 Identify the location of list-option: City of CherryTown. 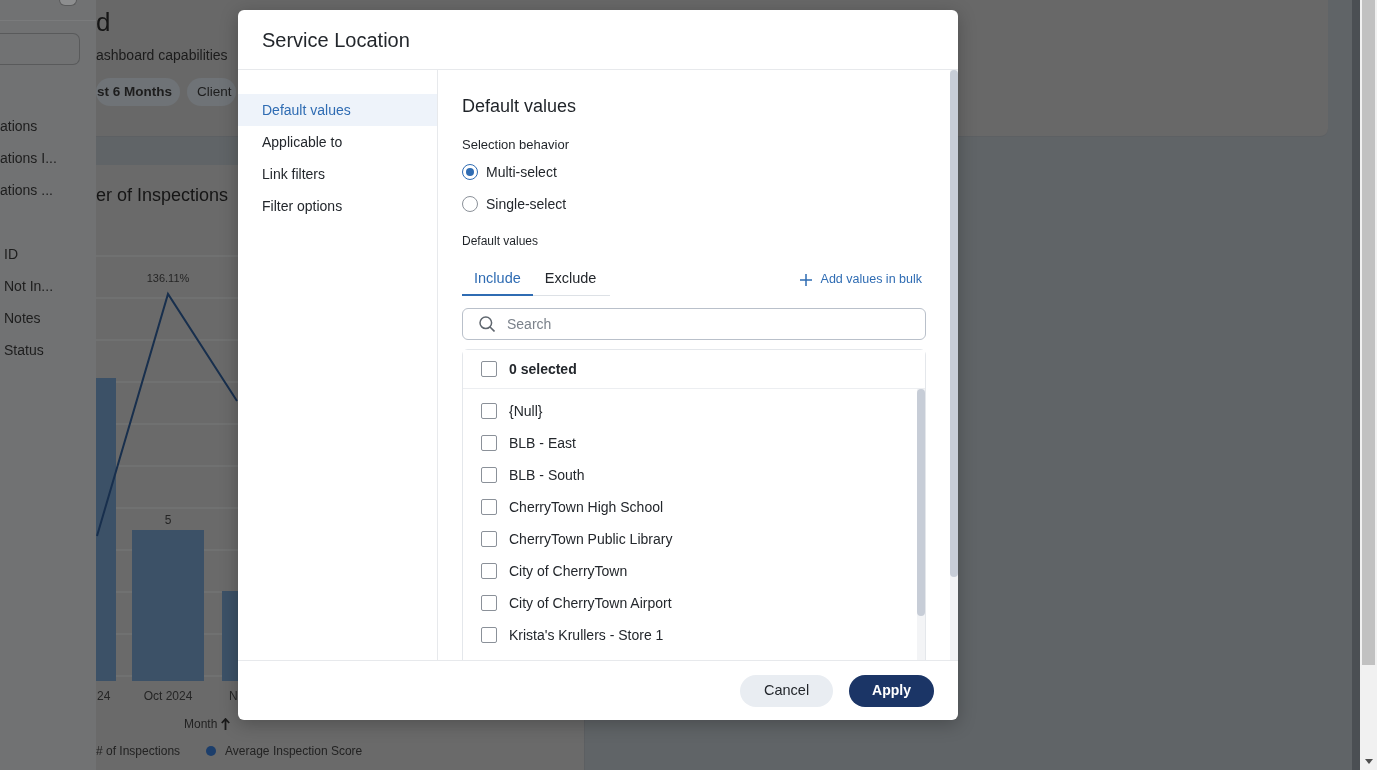
(690, 571).